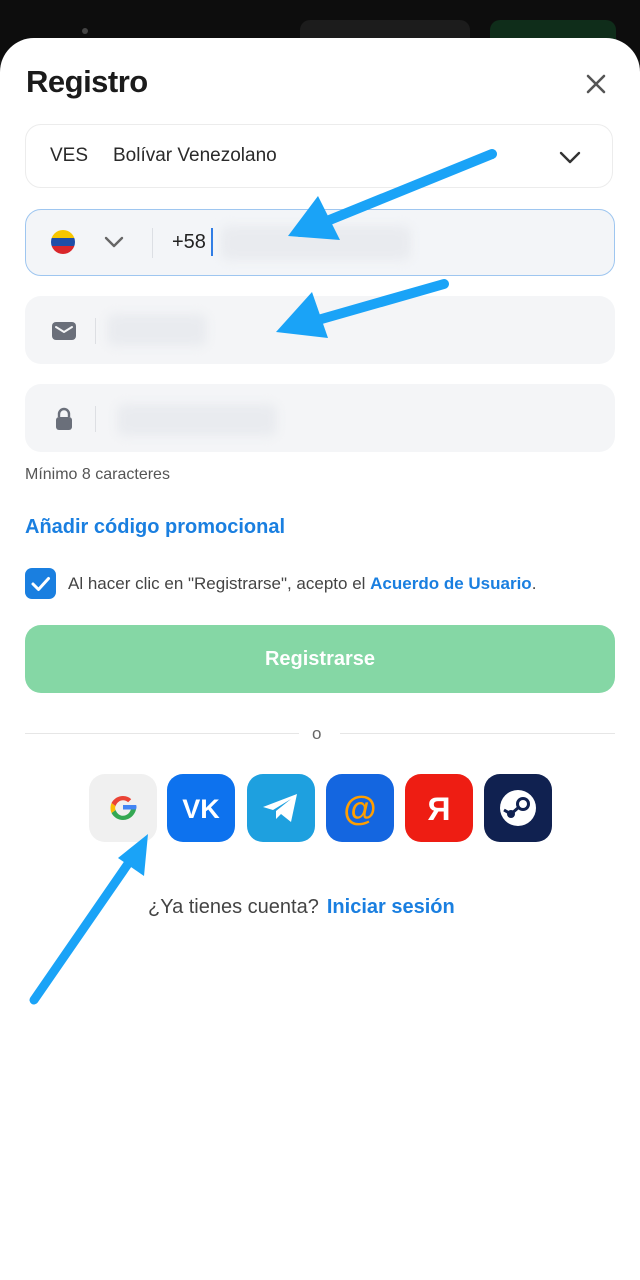 The image size is (640, 1280). I want to click on arrow-pointing-phone, so click(392, 194).